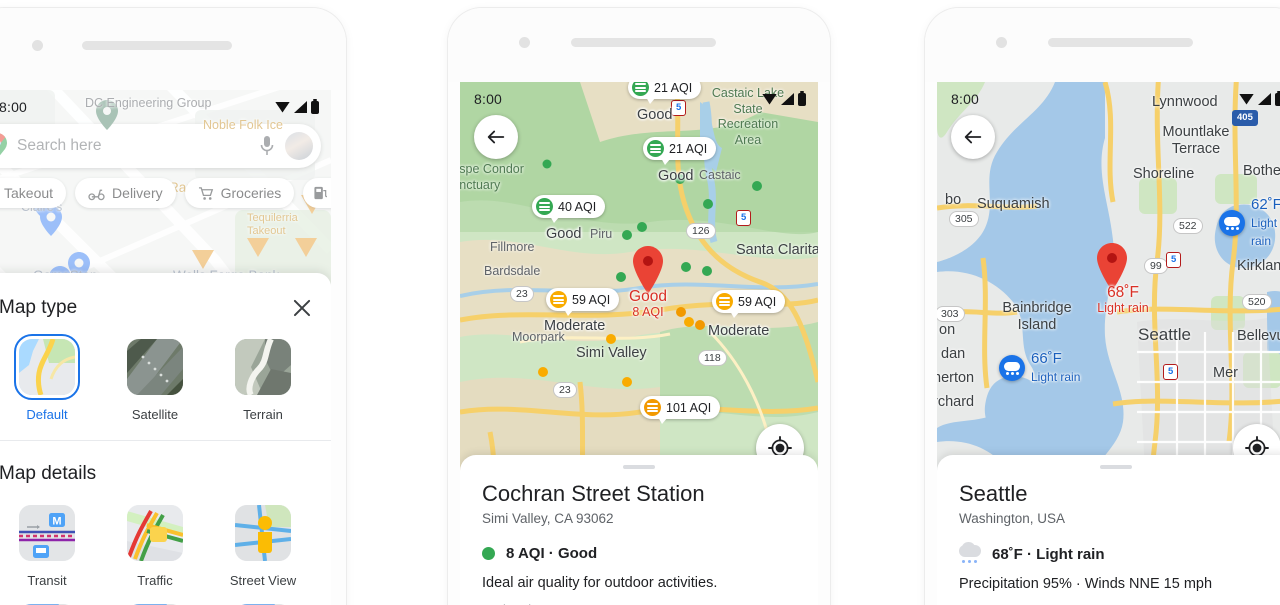 The width and height of the screenshot is (1280, 605). What do you see at coordinates (155, 580) in the screenshot?
I see `map-detail-label: Traffic` at bounding box center [155, 580].